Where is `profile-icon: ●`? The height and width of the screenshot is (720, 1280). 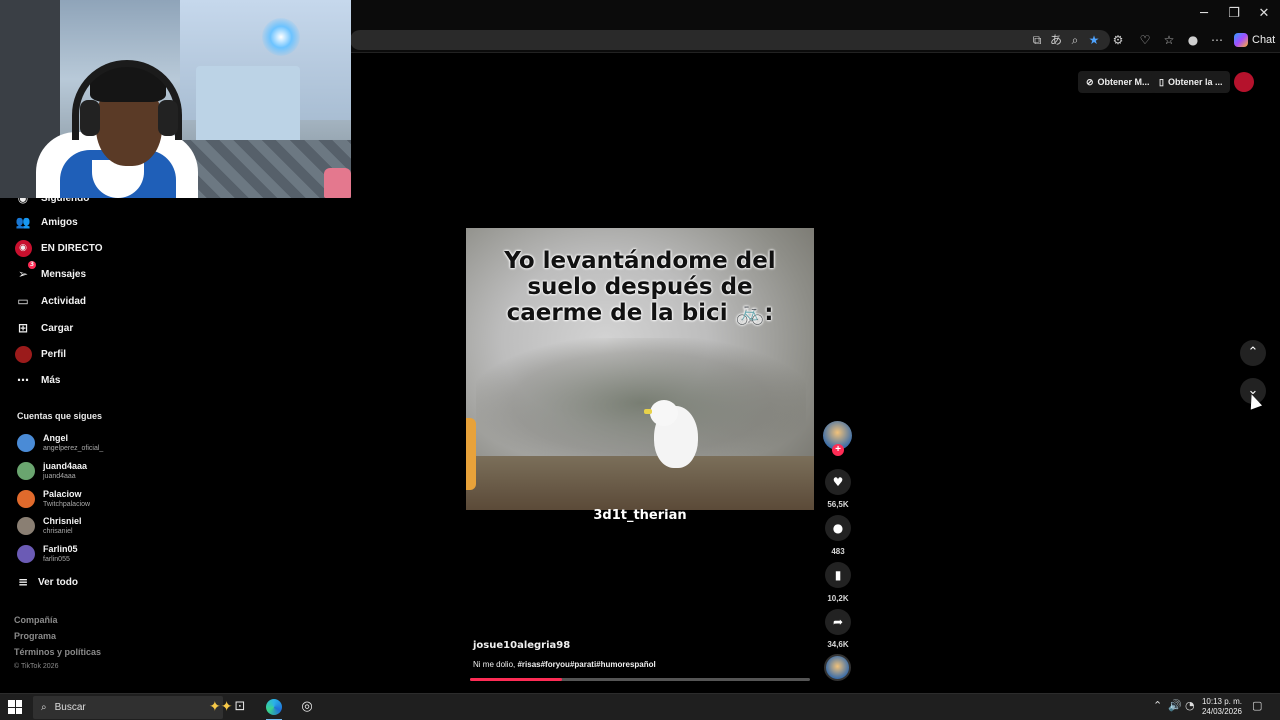
profile-icon: ● is located at coordinates (1193, 40).